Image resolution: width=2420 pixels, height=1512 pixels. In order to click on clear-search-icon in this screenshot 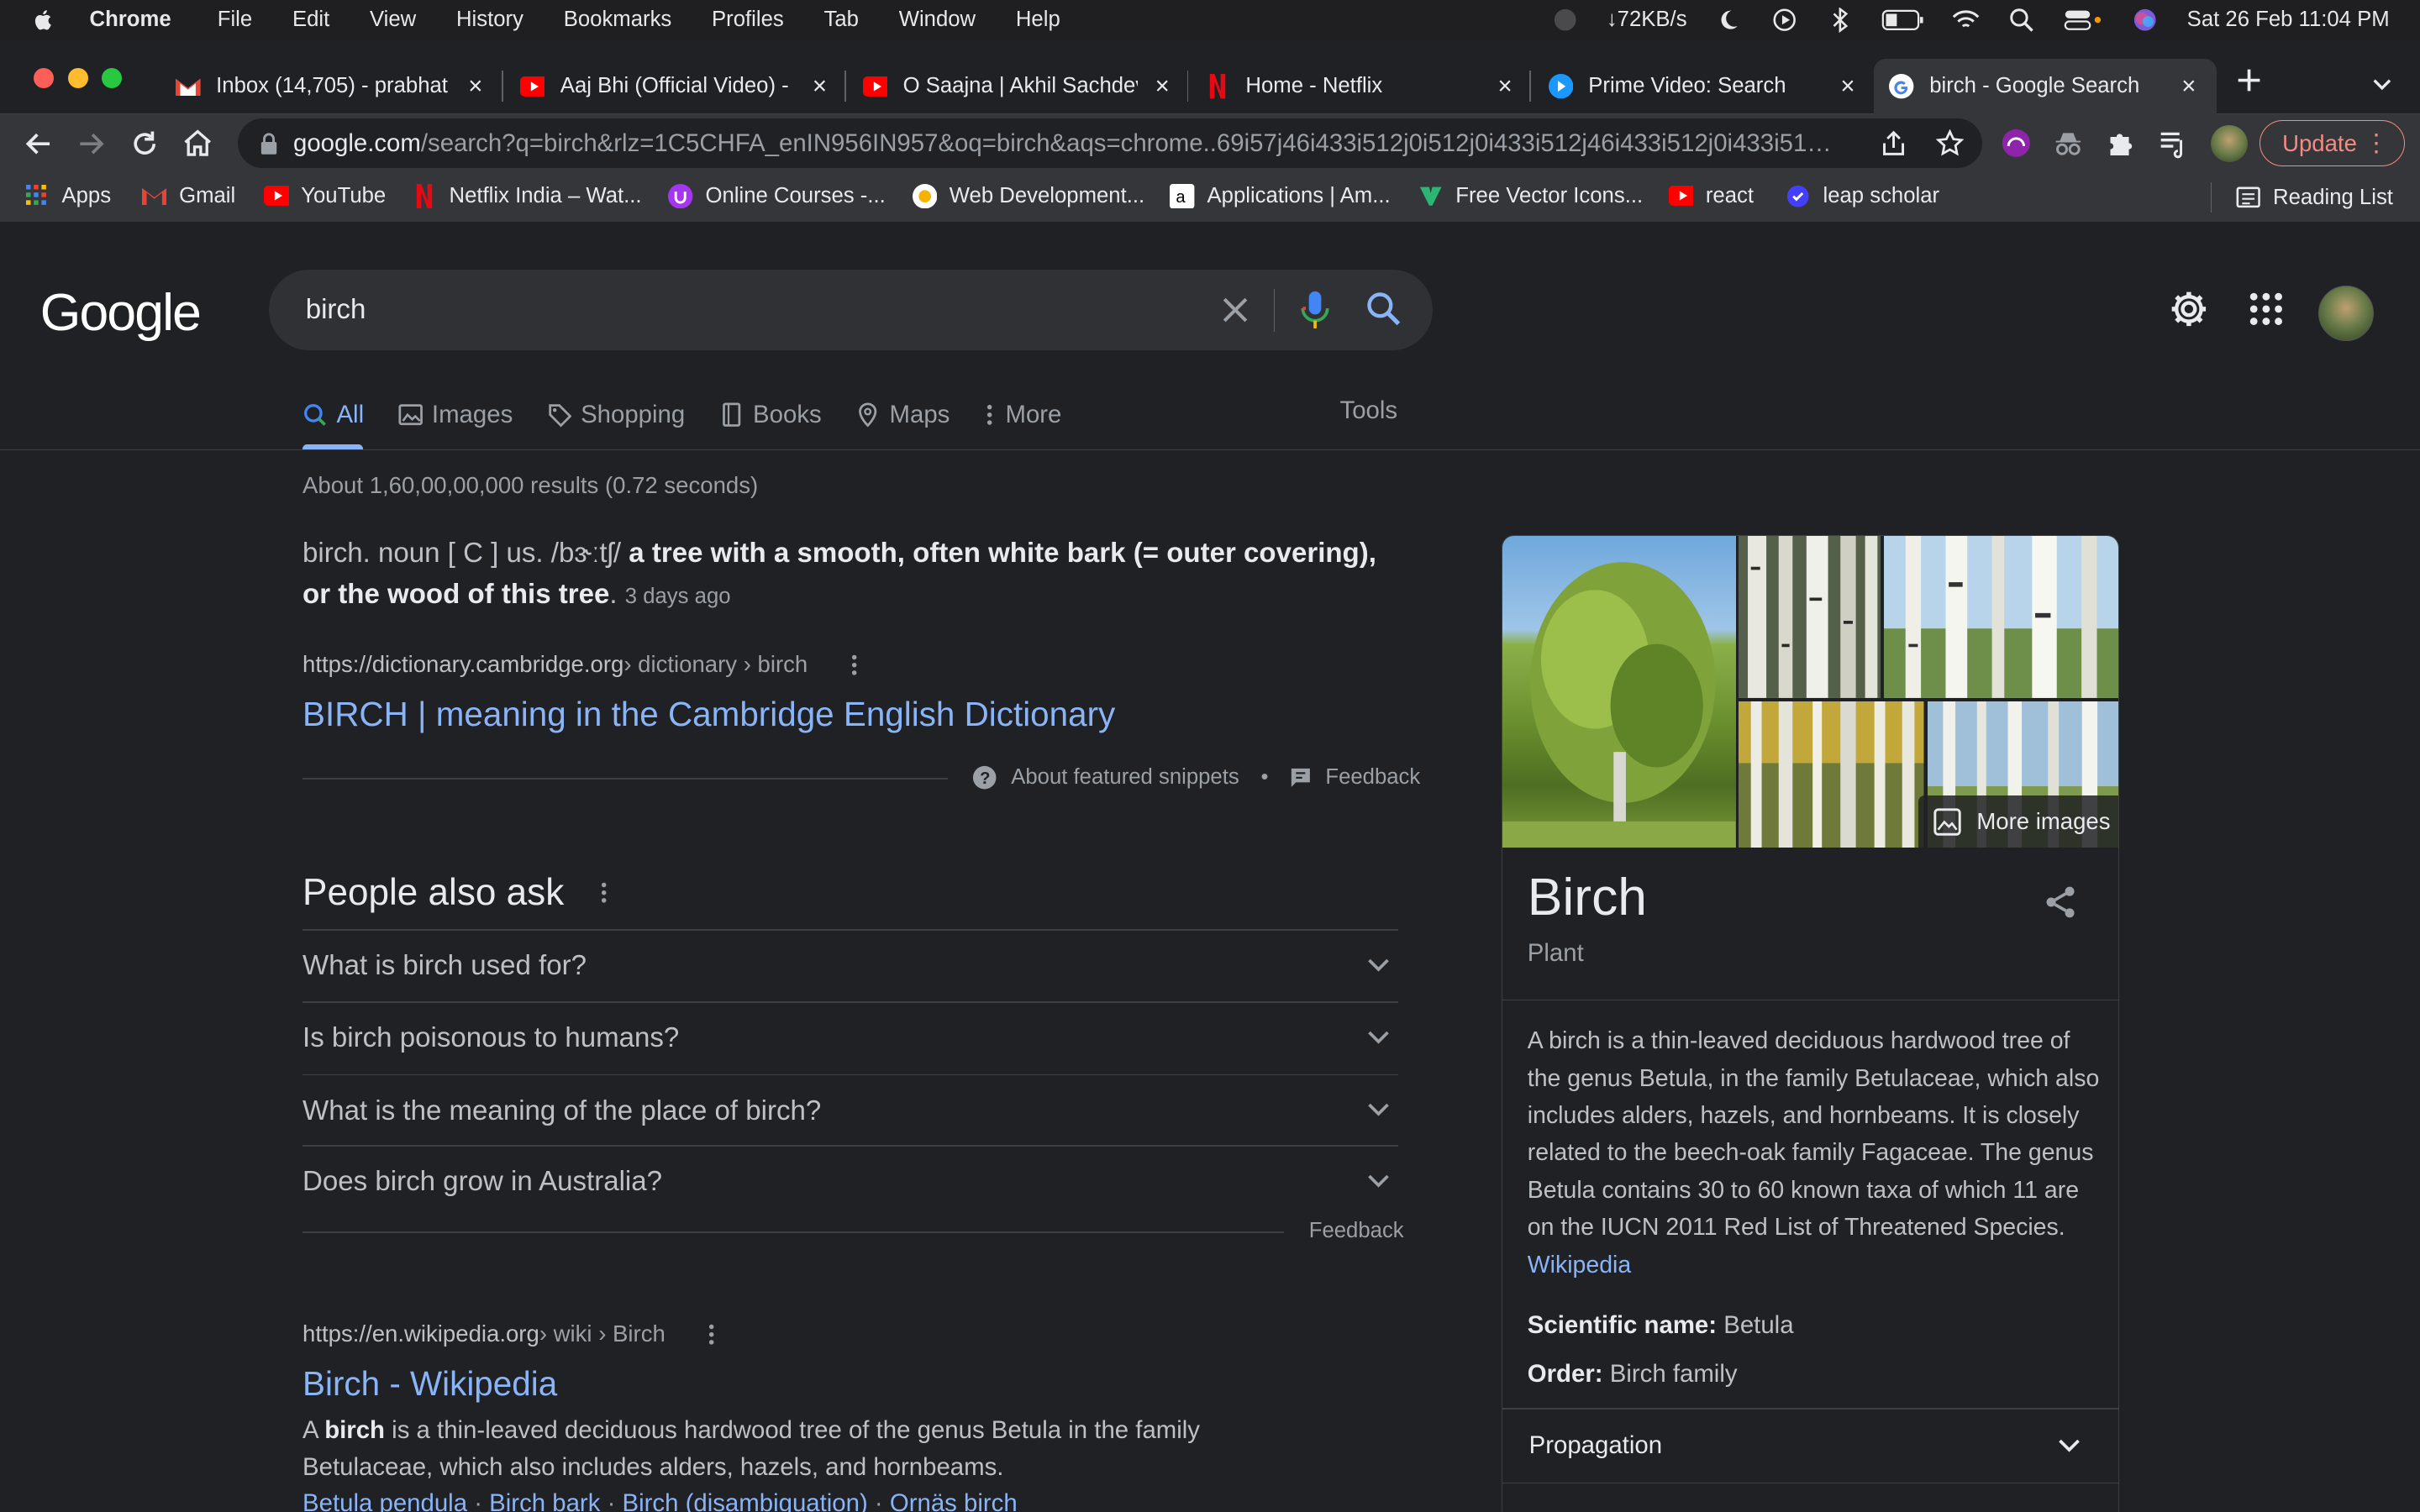, I will do `click(1235, 309)`.